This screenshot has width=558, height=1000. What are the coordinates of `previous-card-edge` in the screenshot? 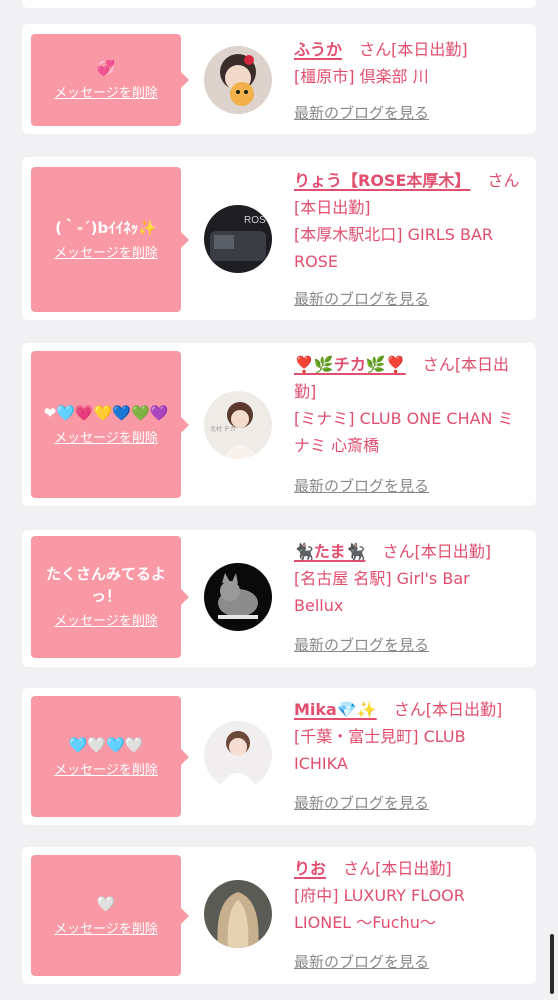 It's located at (279, 4).